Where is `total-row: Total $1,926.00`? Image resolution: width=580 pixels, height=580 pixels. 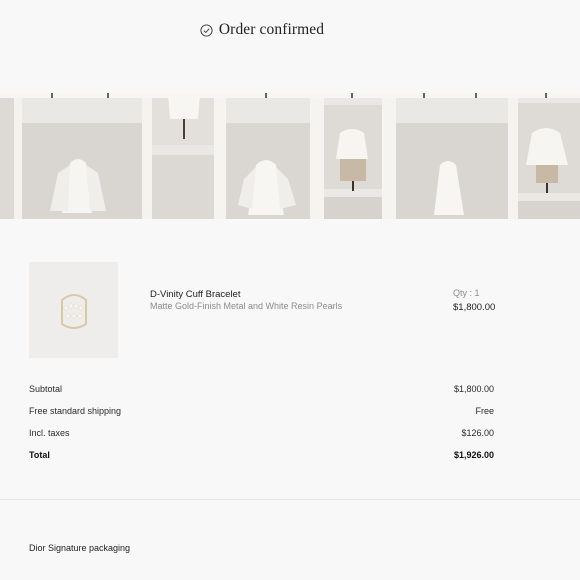
total-row: Total $1,926.00 is located at coordinates (261, 455).